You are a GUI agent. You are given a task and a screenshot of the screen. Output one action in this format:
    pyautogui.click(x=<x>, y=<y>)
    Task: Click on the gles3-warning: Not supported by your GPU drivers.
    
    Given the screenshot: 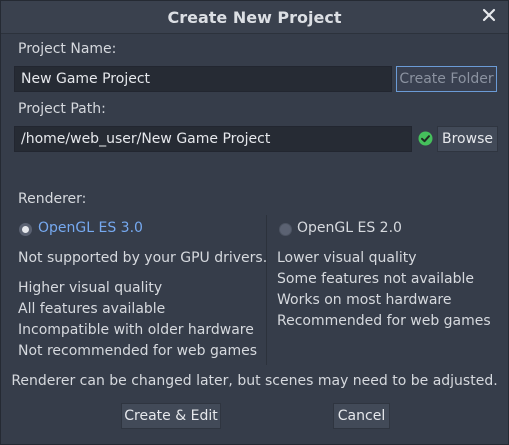 What is the action you would take?
    pyautogui.click(x=143, y=258)
    